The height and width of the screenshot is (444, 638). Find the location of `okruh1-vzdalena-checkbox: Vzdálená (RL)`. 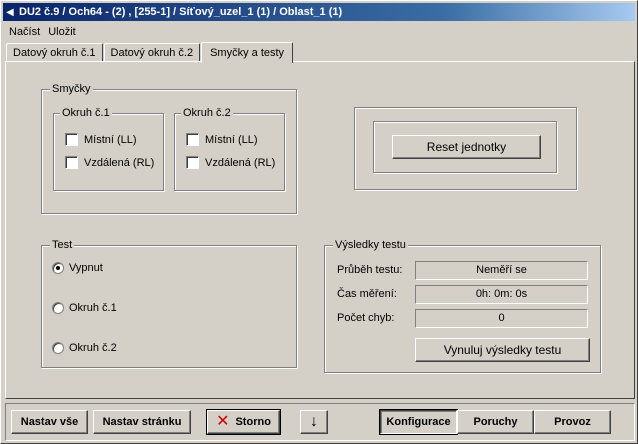

okruh1-vzdalena-checkbox: Vzdálená (RL) is located at coordinates (109, 162).